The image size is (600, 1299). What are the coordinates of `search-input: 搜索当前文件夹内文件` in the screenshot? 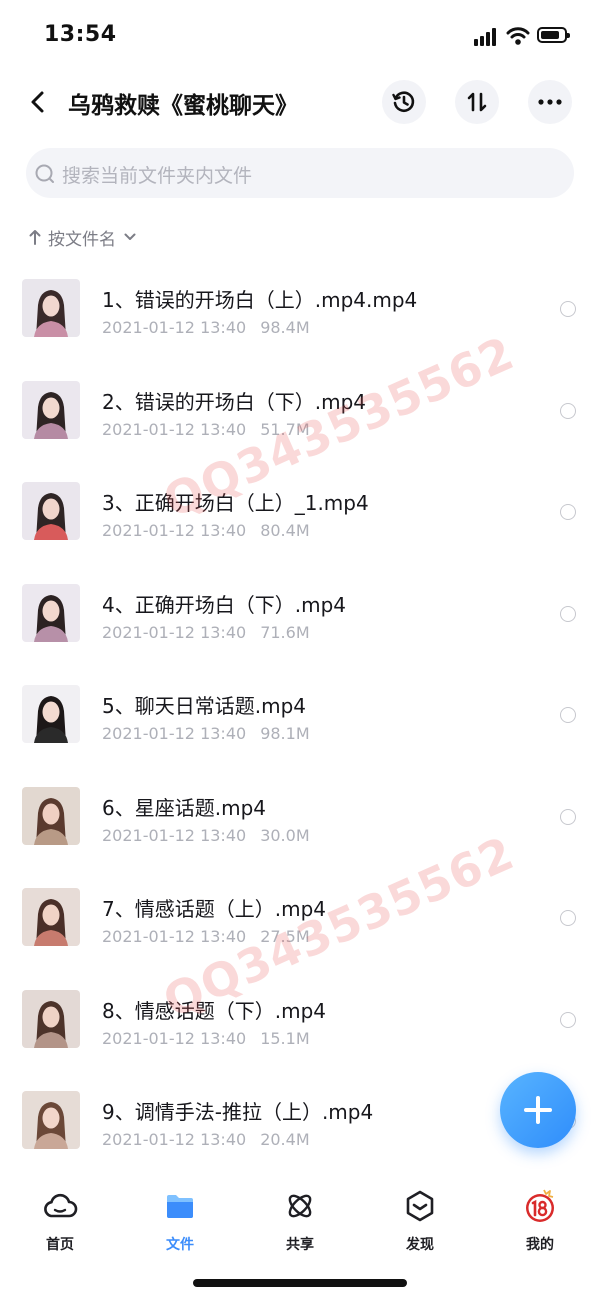 It's located at (300, 173).